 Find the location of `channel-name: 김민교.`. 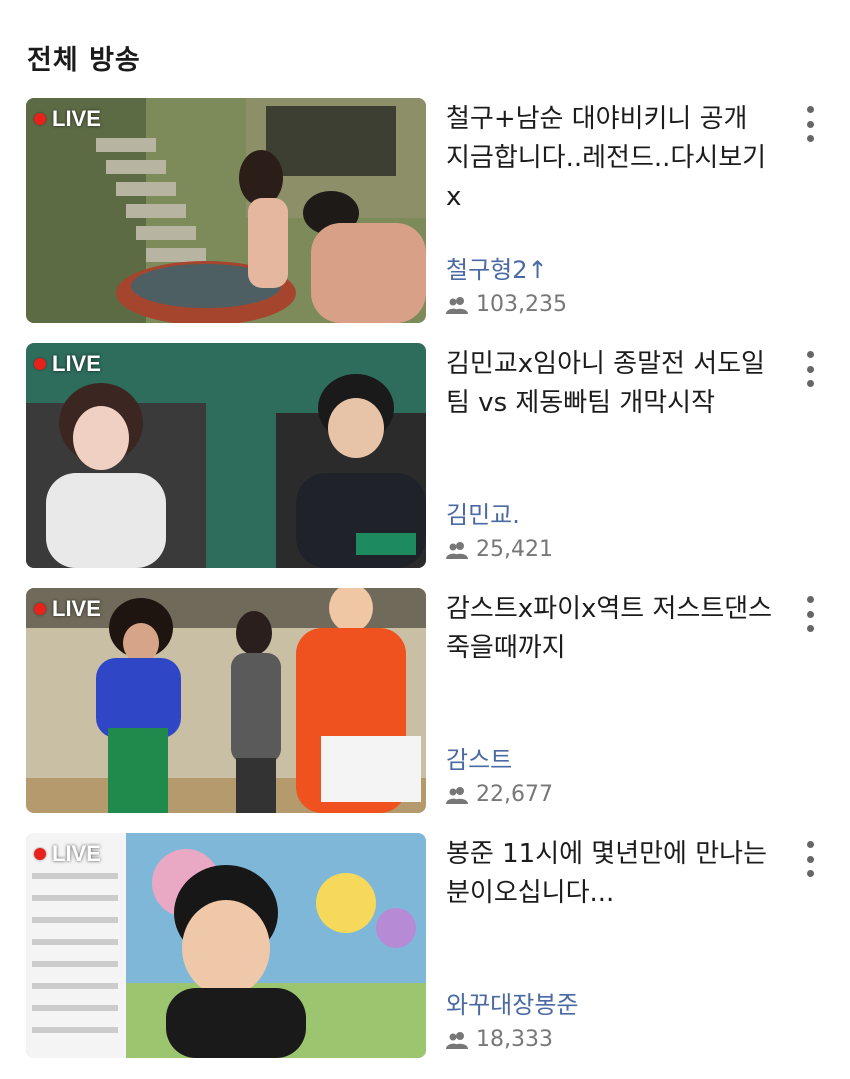

channel-name: 김민교. is located at coordinates (483, 512).